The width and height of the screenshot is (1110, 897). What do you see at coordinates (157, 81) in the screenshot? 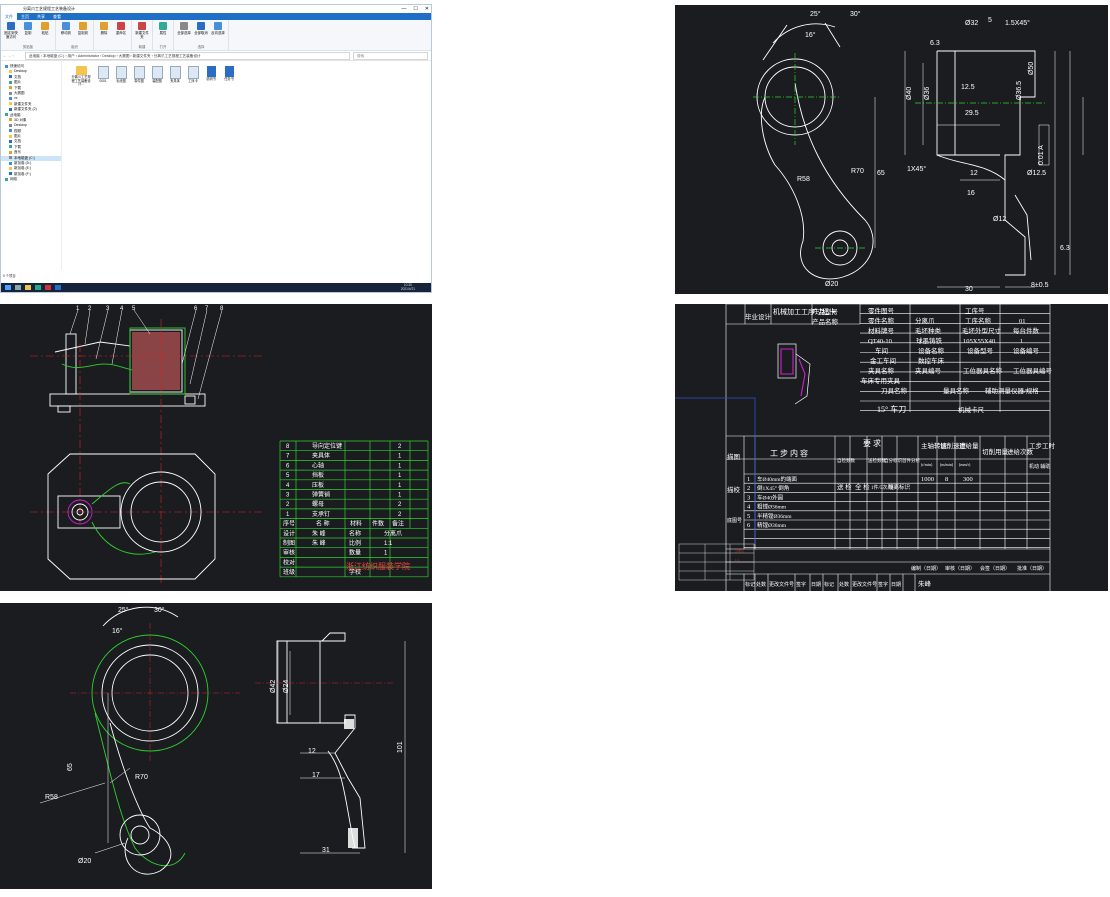
I see `file-name: 装配图` at bounding box center [157, 81].